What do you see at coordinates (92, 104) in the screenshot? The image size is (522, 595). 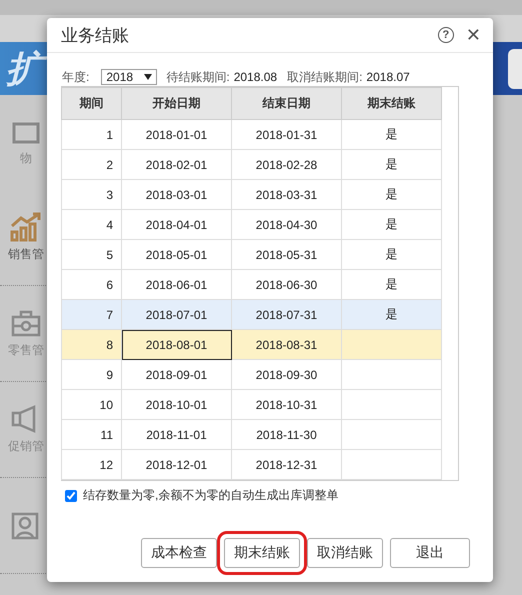 I see `column-header: 期间` at bounding box center [92, 104].